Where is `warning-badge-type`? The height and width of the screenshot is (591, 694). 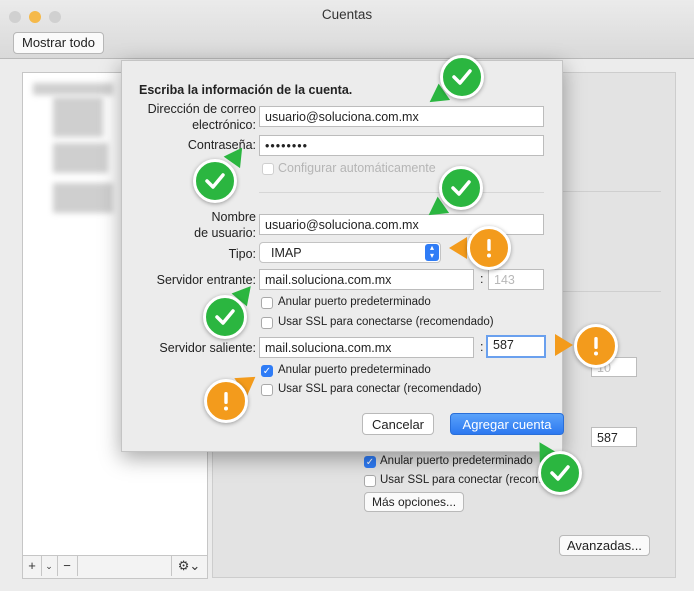
warning-badge-type is located at coordinates (489, 248).